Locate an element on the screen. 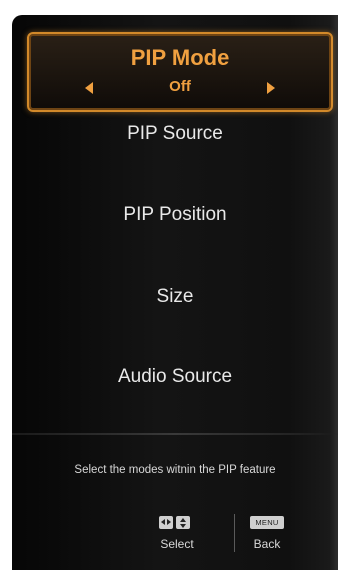 This screenshot has width=339, height=570. divider is located at coordinates (175, 434).